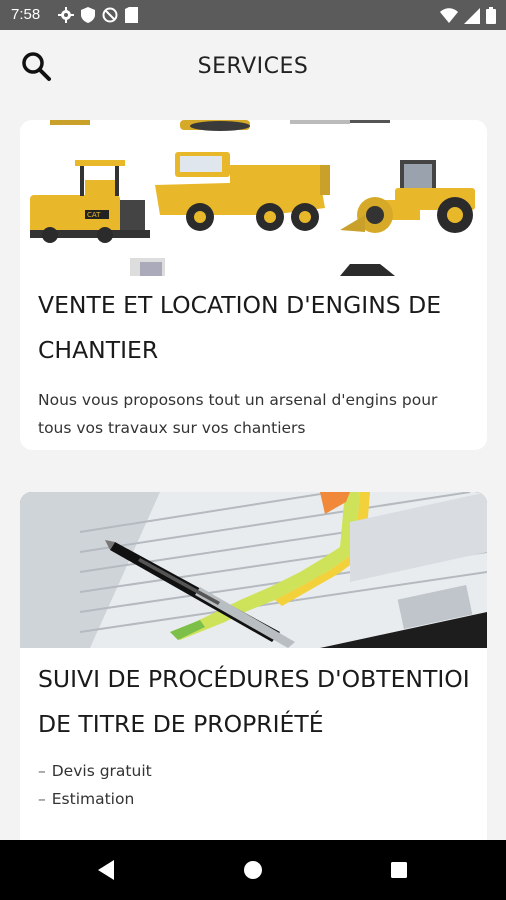  I want to click on page-title: SERVICES, so click(253, 66).